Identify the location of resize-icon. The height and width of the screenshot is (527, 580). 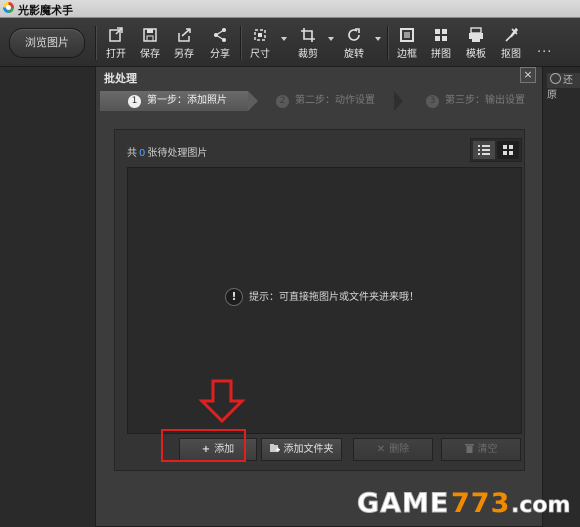
(260, 35).